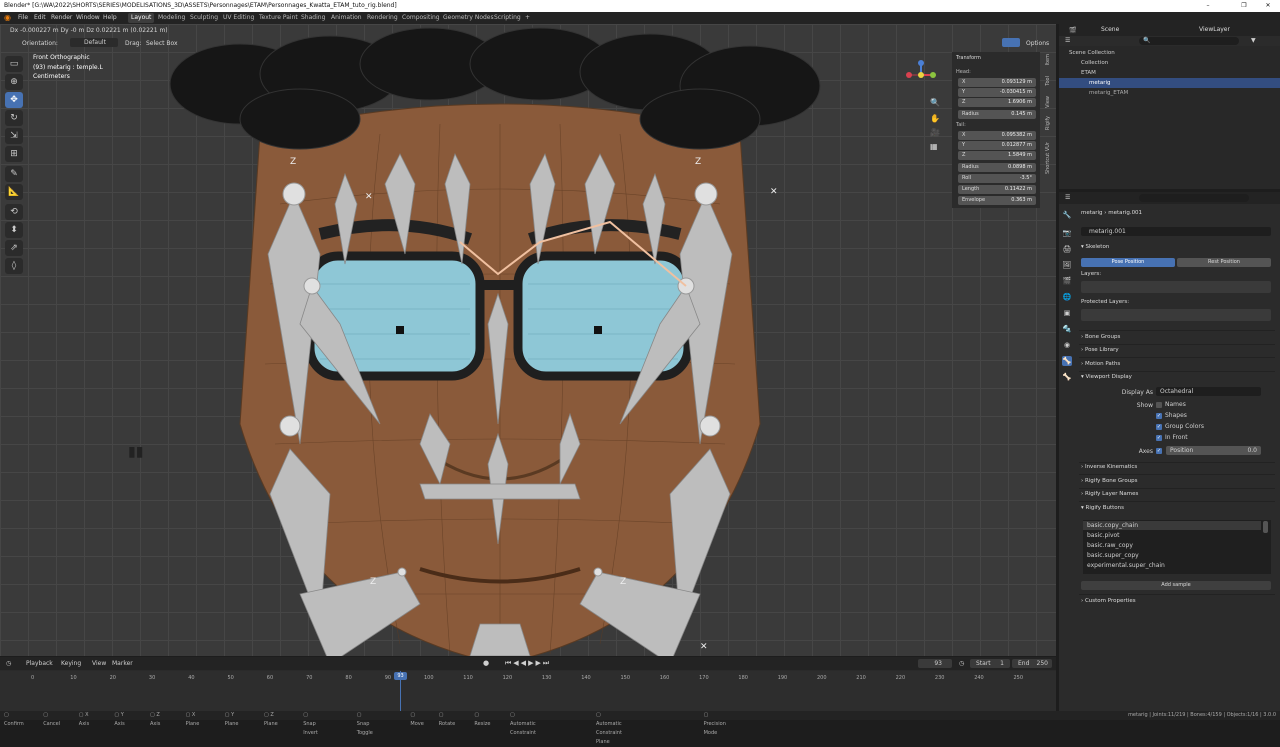 This screenshot has height=747, width=1280. Describe the element at coordinates (1176, 231) in the screenshot. I see `armature-data-name-field: metarig.001` at that location.